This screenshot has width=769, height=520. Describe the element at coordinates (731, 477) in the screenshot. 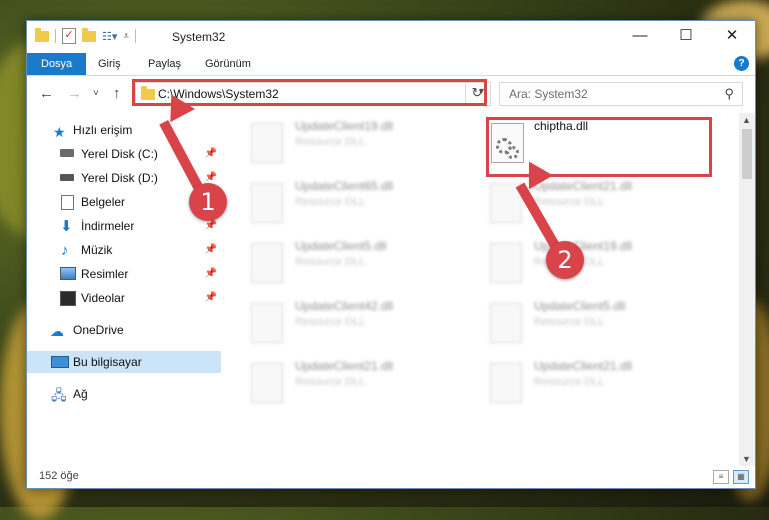

I see `view-switcher: ≡ ▦` at that location.